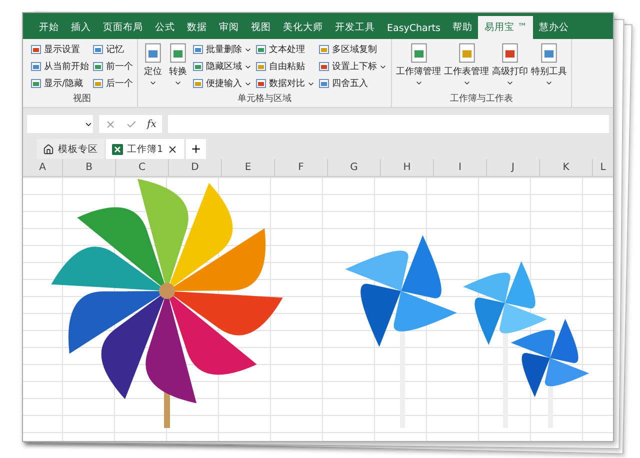 This screenshot has width=640, height=458. I want to click on column-header: H, so click(407, 167).